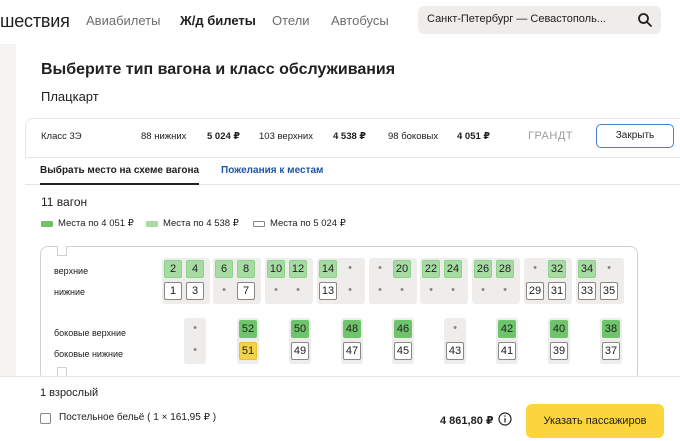 The width and height of the screenshot is (680, 441). Describe the element at coordinates (507, 329) in the screenshot. I see `seat-42: 42` at that location.